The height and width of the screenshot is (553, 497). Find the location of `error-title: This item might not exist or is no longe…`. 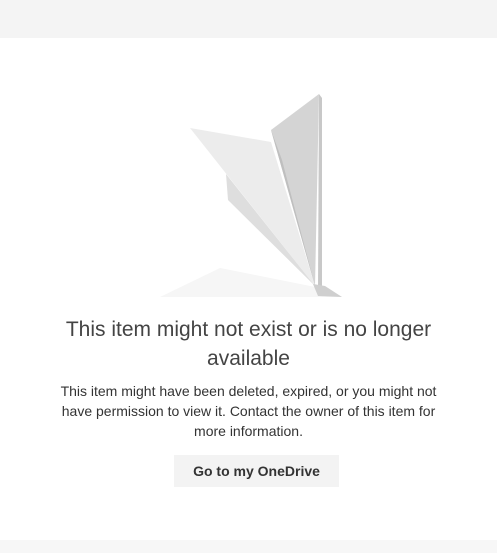

error-title: This item might not exist or is no longe… is located at coordinates (248, 344).